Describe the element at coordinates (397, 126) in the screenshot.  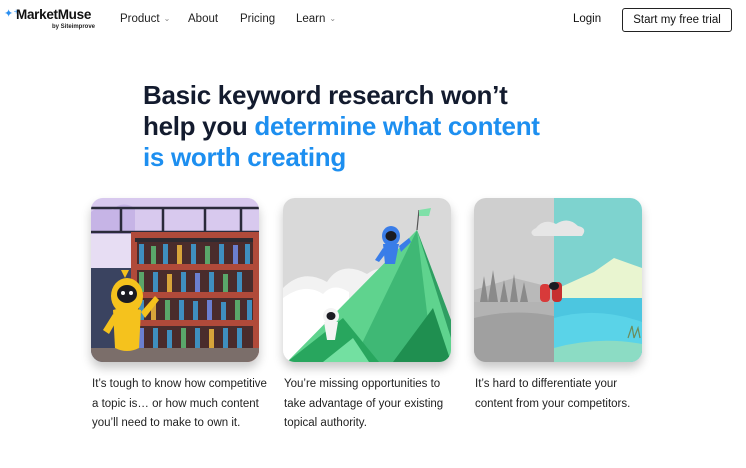
I see `hero-line-2-blue: determine what content` at that location.